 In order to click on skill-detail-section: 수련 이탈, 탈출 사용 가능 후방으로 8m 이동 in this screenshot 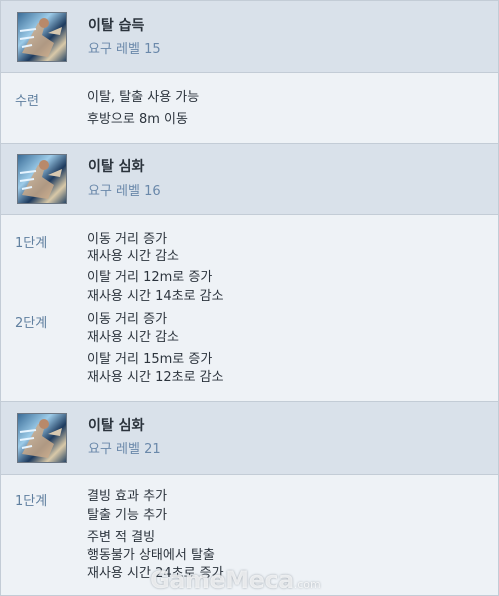, I will do `click(249, 108)`.